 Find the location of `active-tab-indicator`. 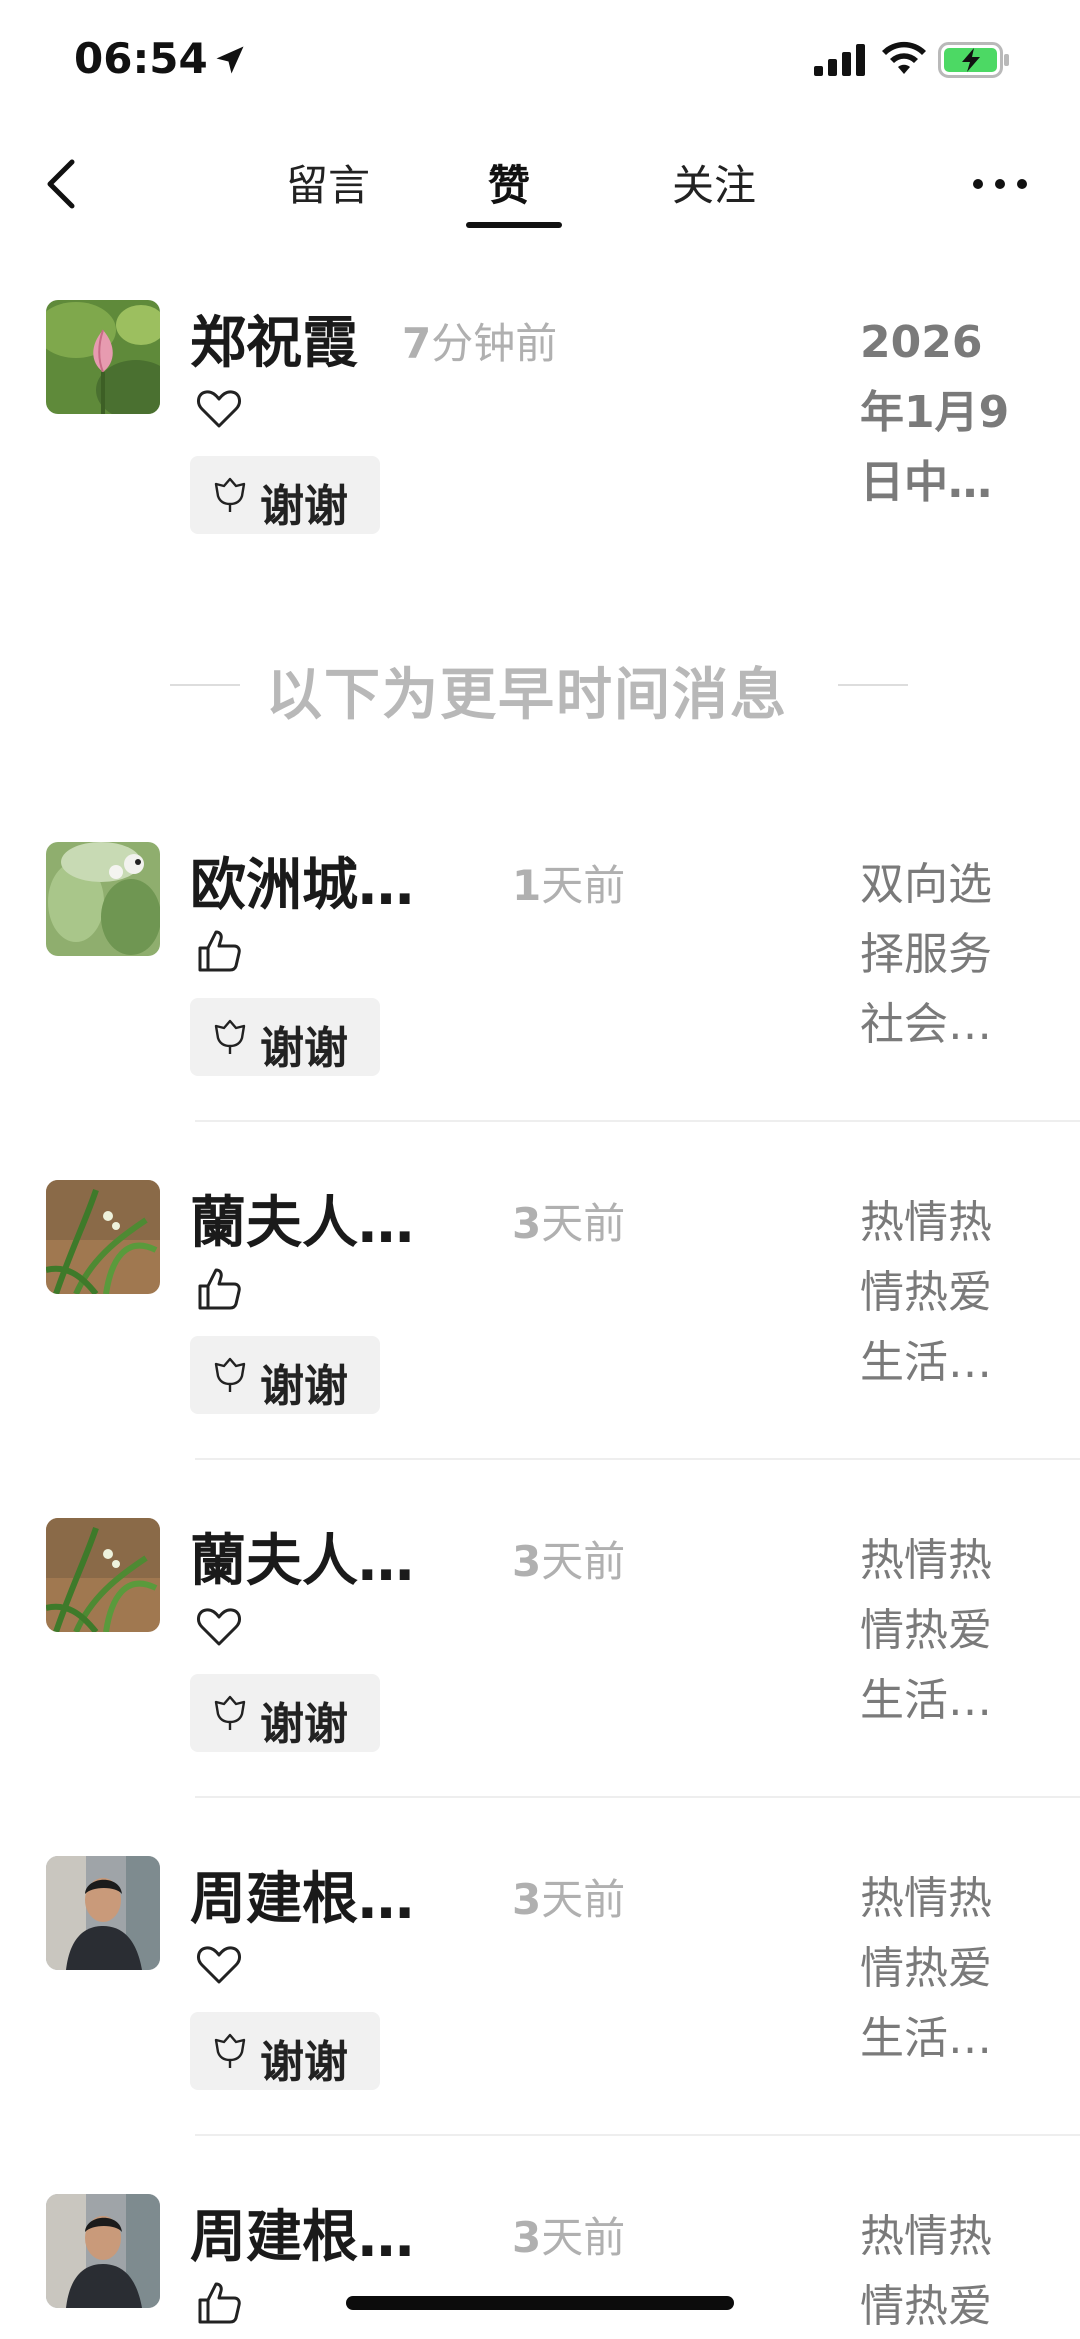

active-tab-indicator is located at coordinates (514, 225).